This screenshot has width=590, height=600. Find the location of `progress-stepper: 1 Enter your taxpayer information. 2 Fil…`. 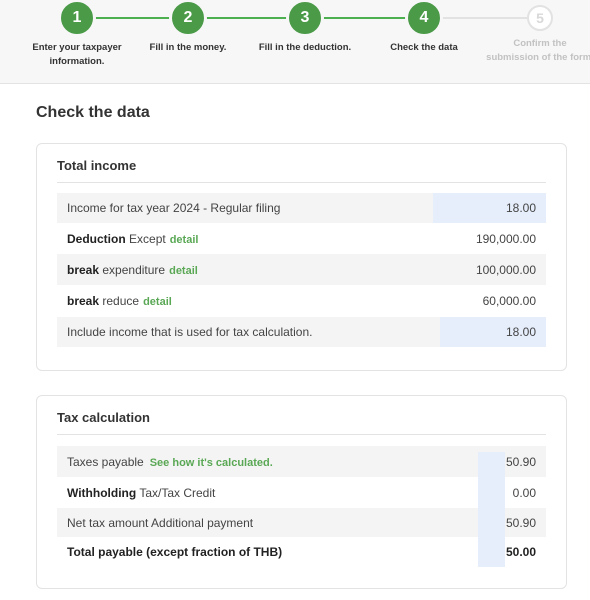

progress-stepper: 1 Enter your taxpayer information. 2 Fil… is located at coordinates (295, 42).